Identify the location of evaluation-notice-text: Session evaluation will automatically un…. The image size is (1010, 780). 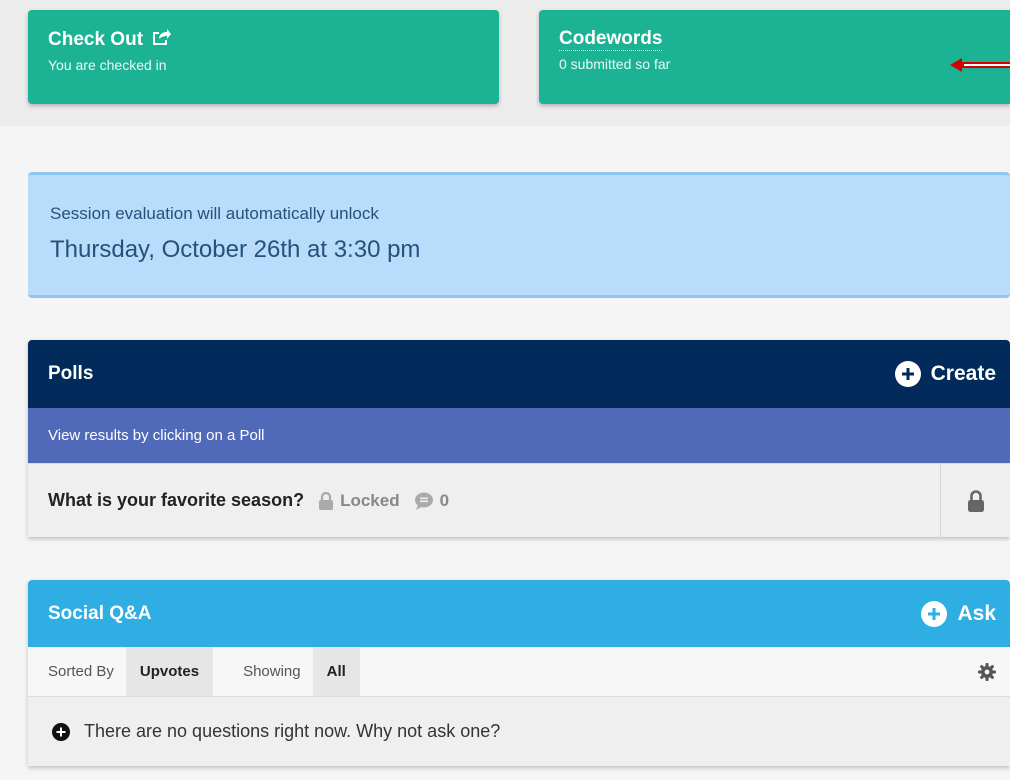
(214, 213).